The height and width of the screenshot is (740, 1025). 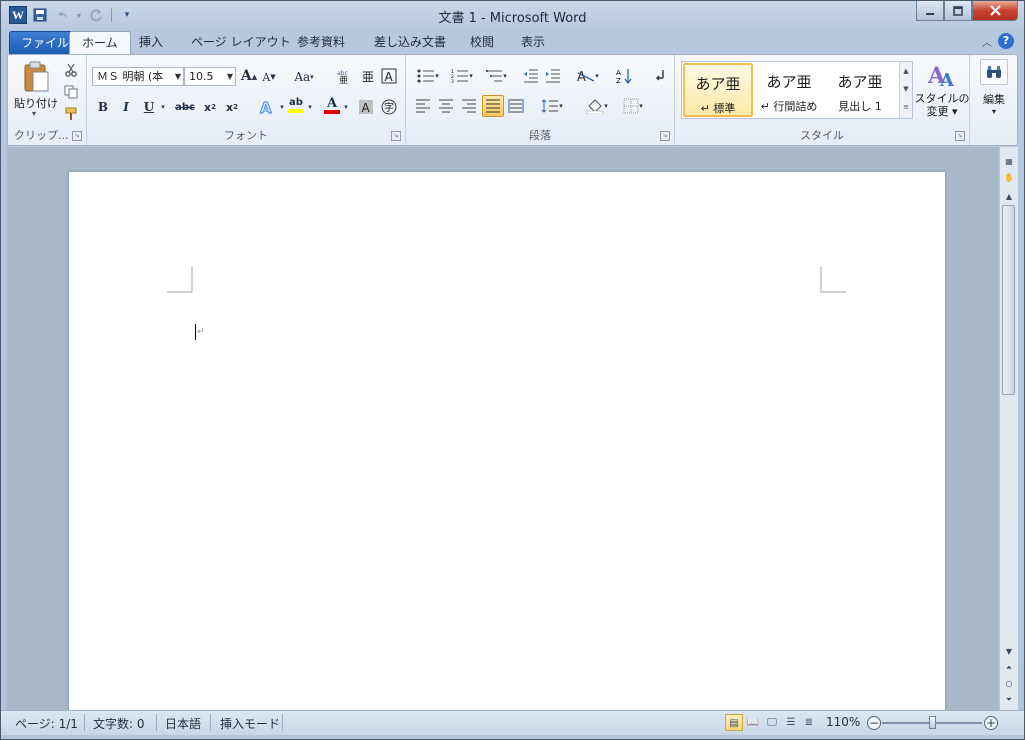 What do you see at coordinates (428, 76) in the screenshot?
I see `bullets-icon: ▾` at bounding box center [428, 76].